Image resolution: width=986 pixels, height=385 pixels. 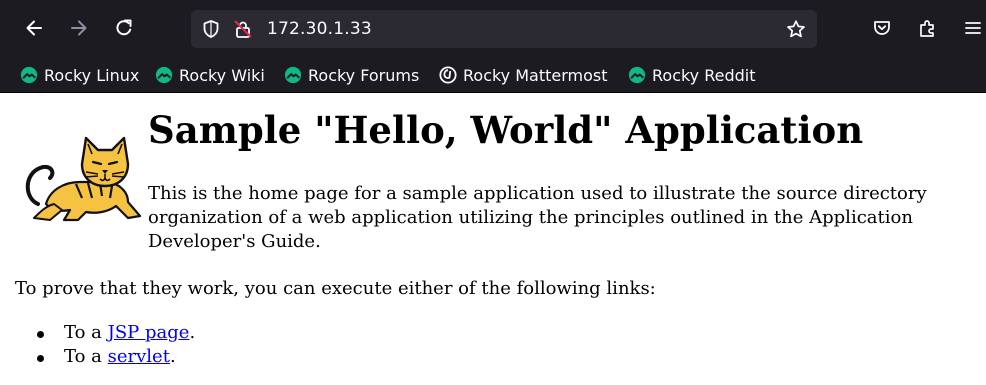 I want to click on list-item: To a servlet., so click(x=105, y=357).